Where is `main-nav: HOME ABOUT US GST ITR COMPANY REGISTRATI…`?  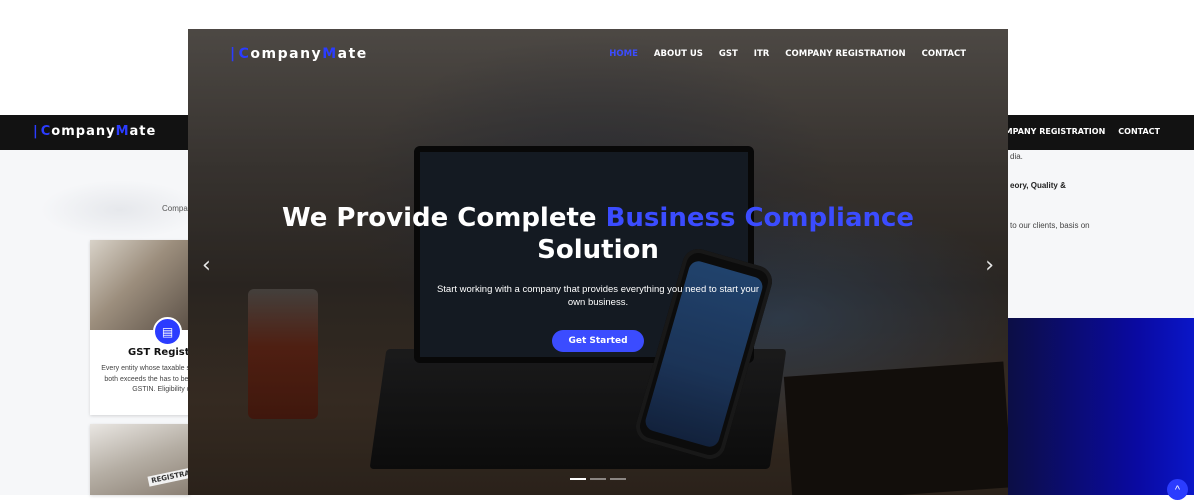
main-nav: HOME ABOUT US GST ITR COMPANY REGISTRATI… is located at coordinates (787, 54).